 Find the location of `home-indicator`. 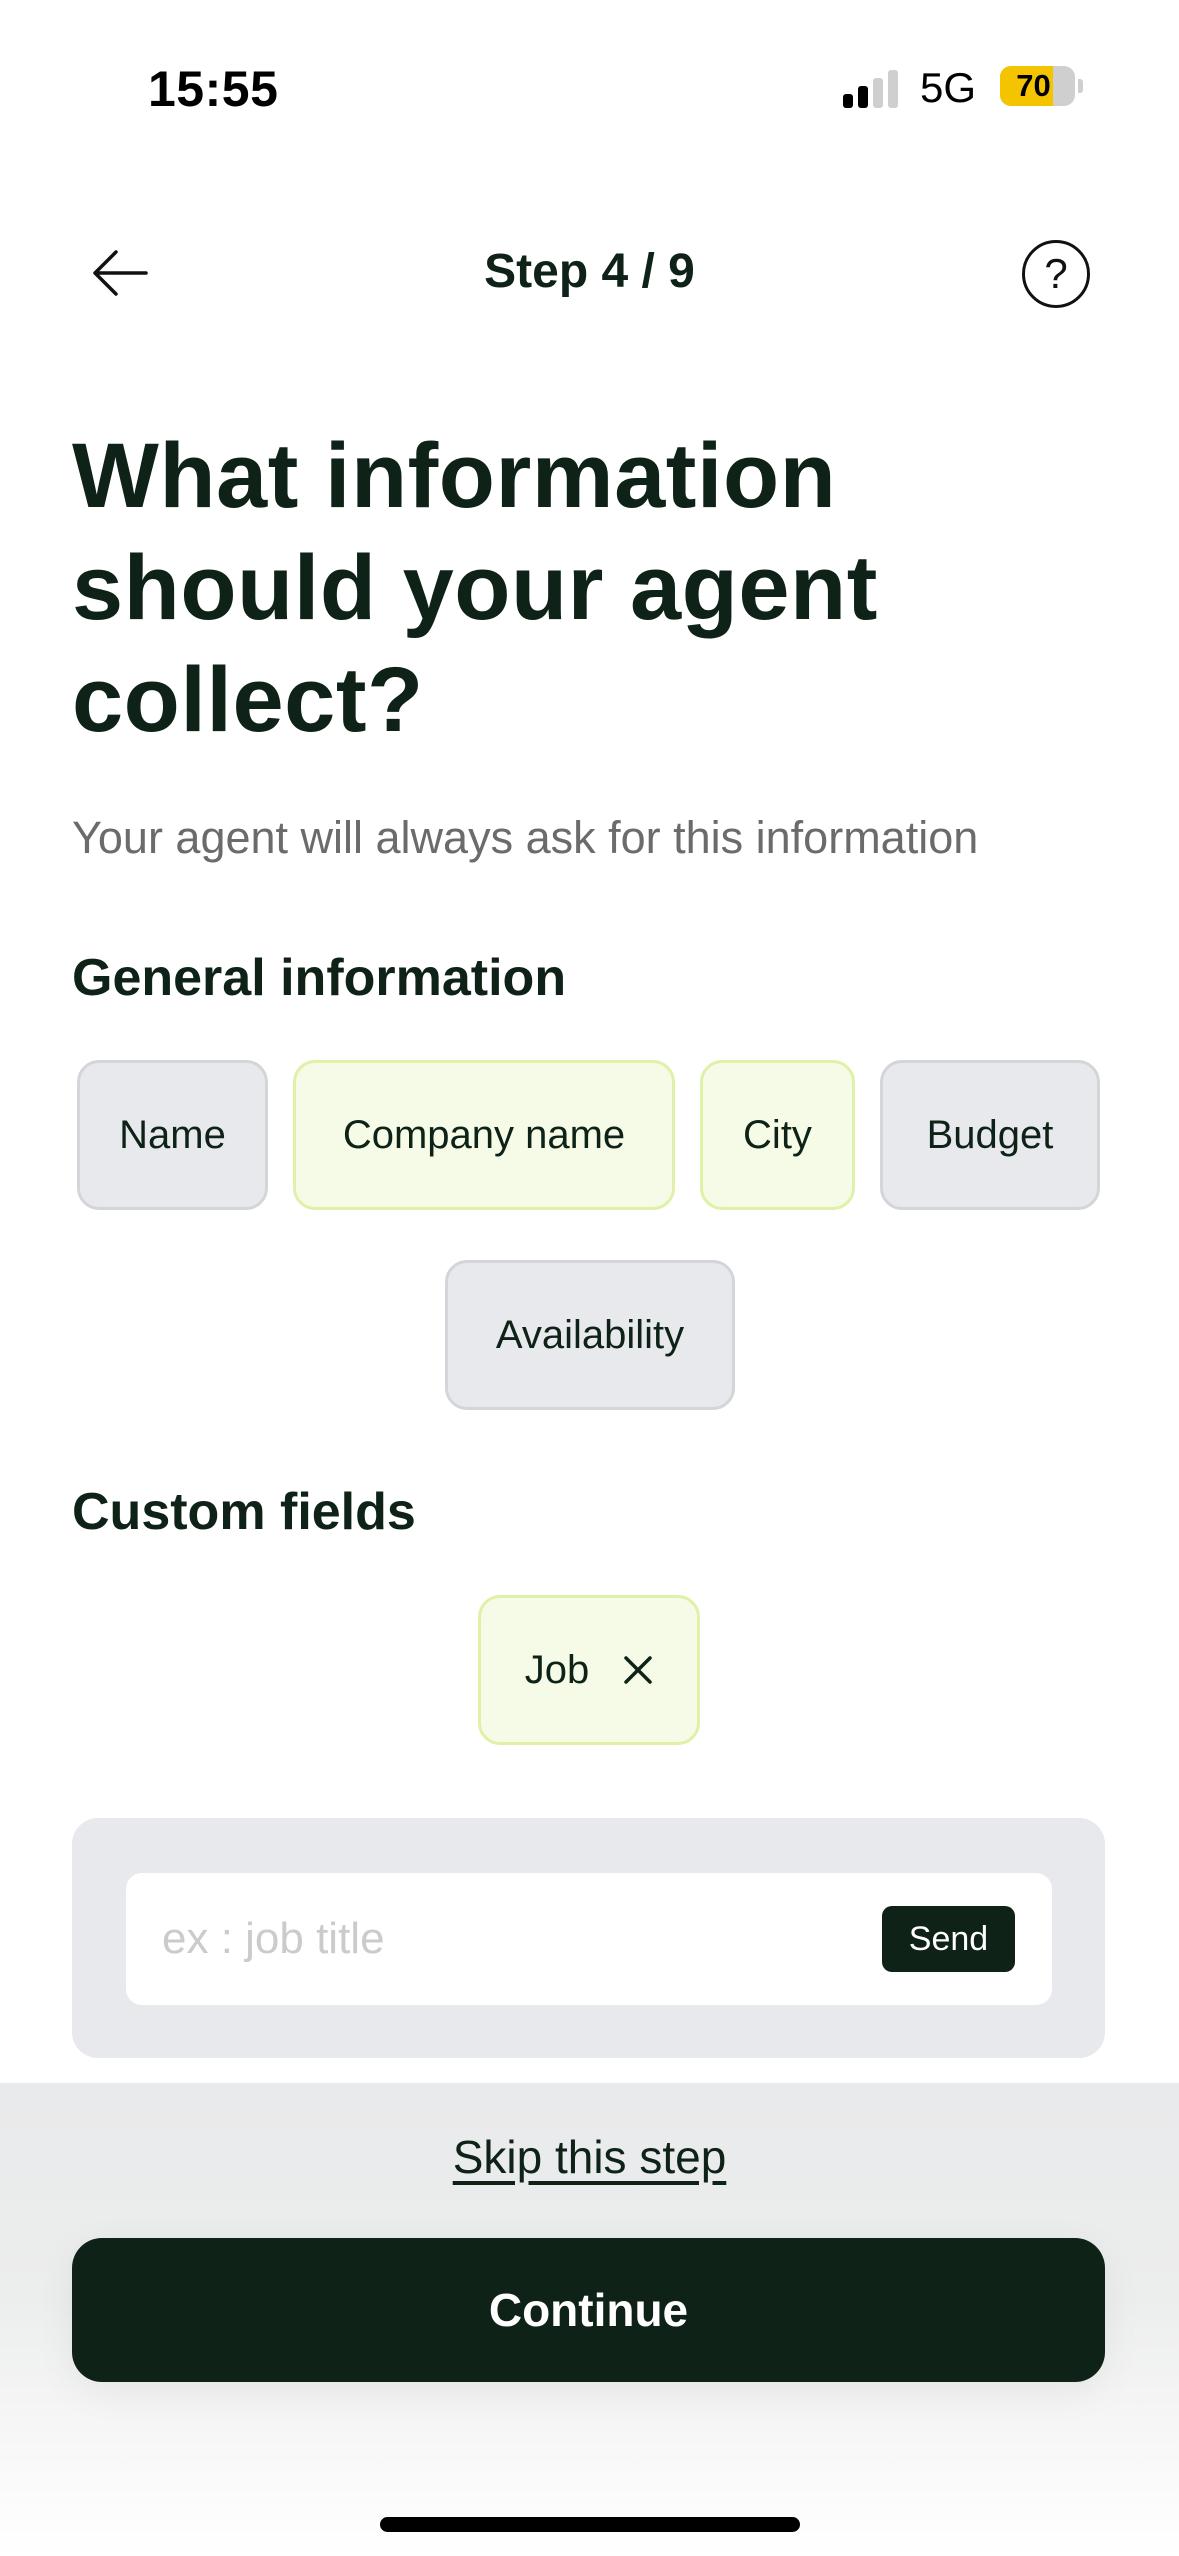

home-indicator is located at coordinates (590, 2524).